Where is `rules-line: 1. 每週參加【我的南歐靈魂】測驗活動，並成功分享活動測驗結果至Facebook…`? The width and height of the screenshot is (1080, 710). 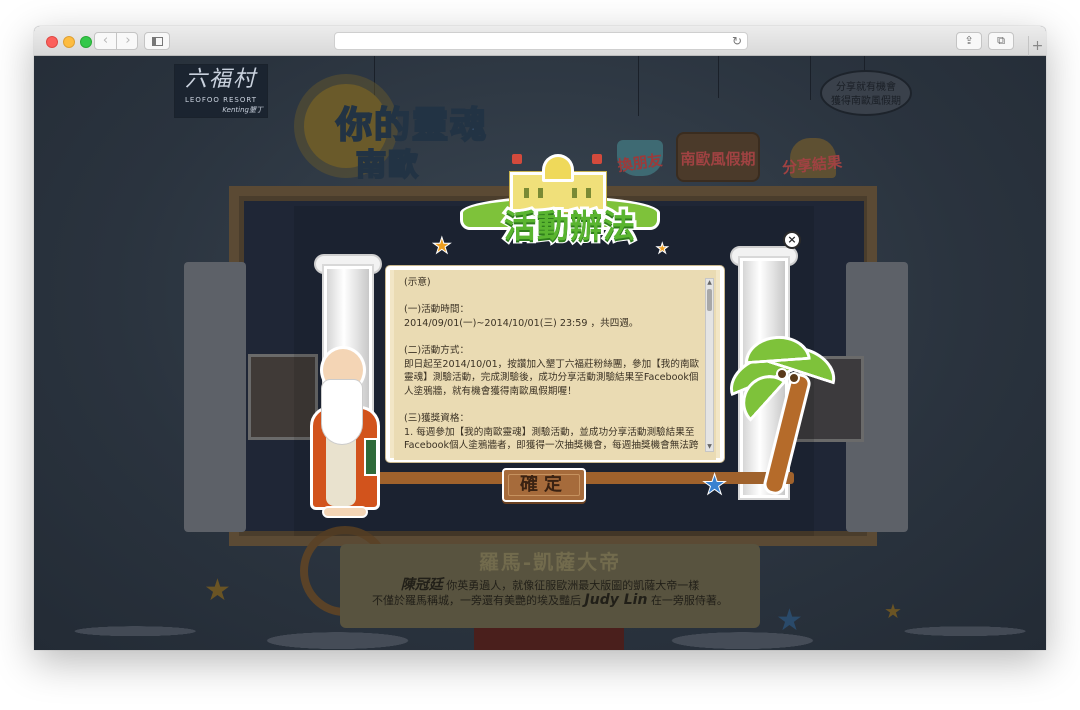
rules-line: 1. 每週參加【我的南歐靈魂】測驗活動，並成功分享活動測驗結果至Facebook… is located at coordinates (551, 439).